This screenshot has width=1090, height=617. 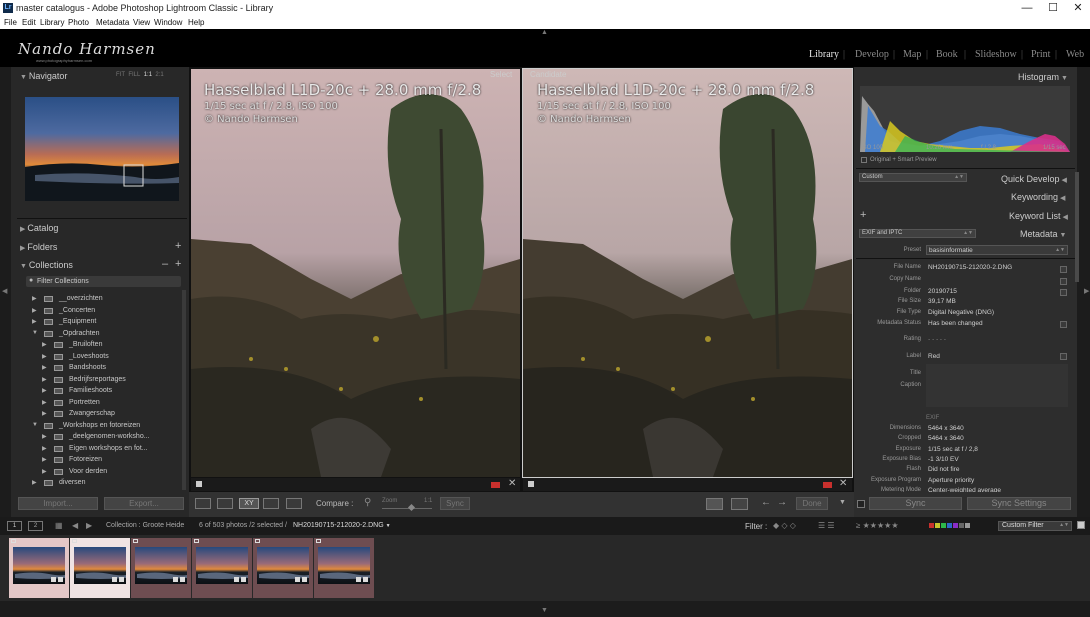 I want to click on add-collection-icon: +, so click(x=178, y=264).